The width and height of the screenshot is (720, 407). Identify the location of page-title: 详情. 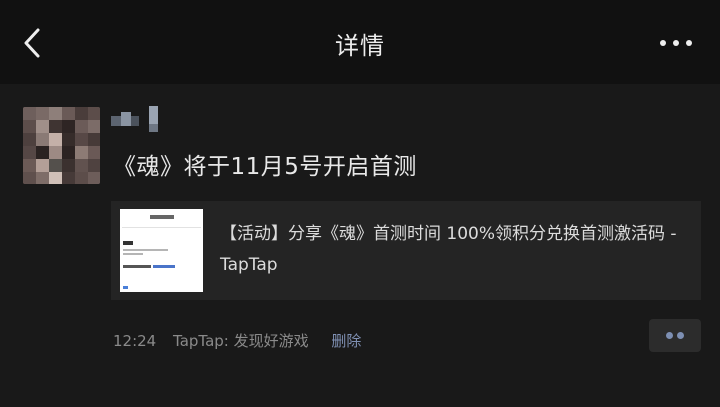
(360, 46).